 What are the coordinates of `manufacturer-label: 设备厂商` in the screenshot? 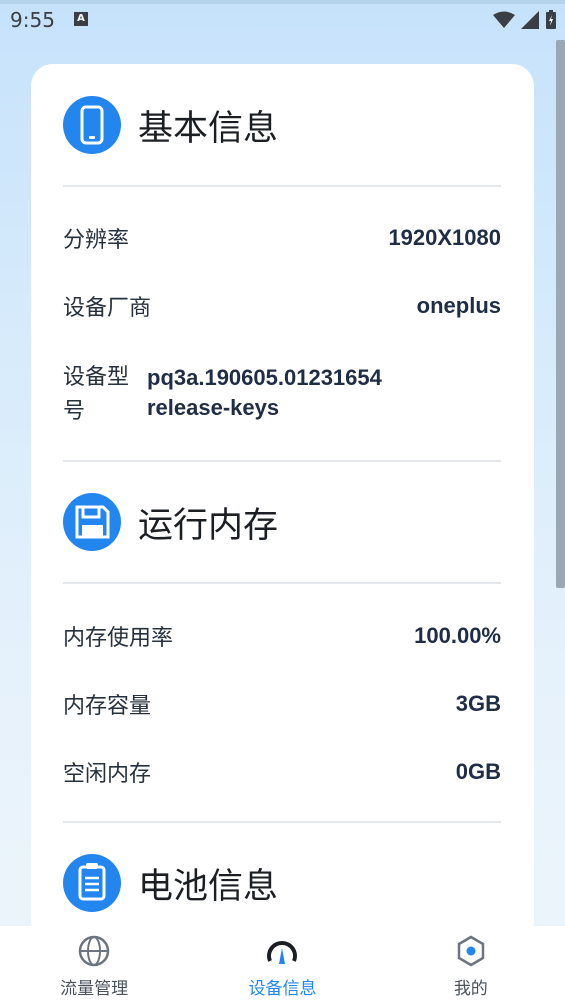 It's located at (107, 308).